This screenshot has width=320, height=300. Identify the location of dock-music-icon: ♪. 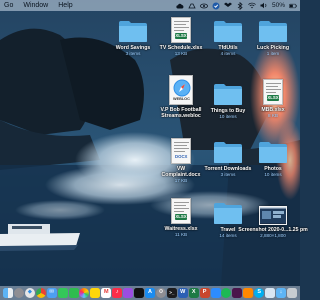
(117, 293).